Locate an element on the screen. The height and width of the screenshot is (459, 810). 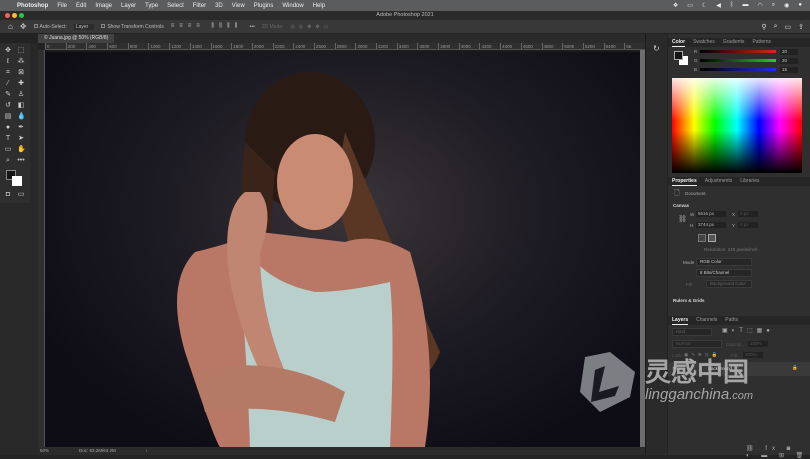
dropbox-icon: ❖ is located at coordinates (675, 5).